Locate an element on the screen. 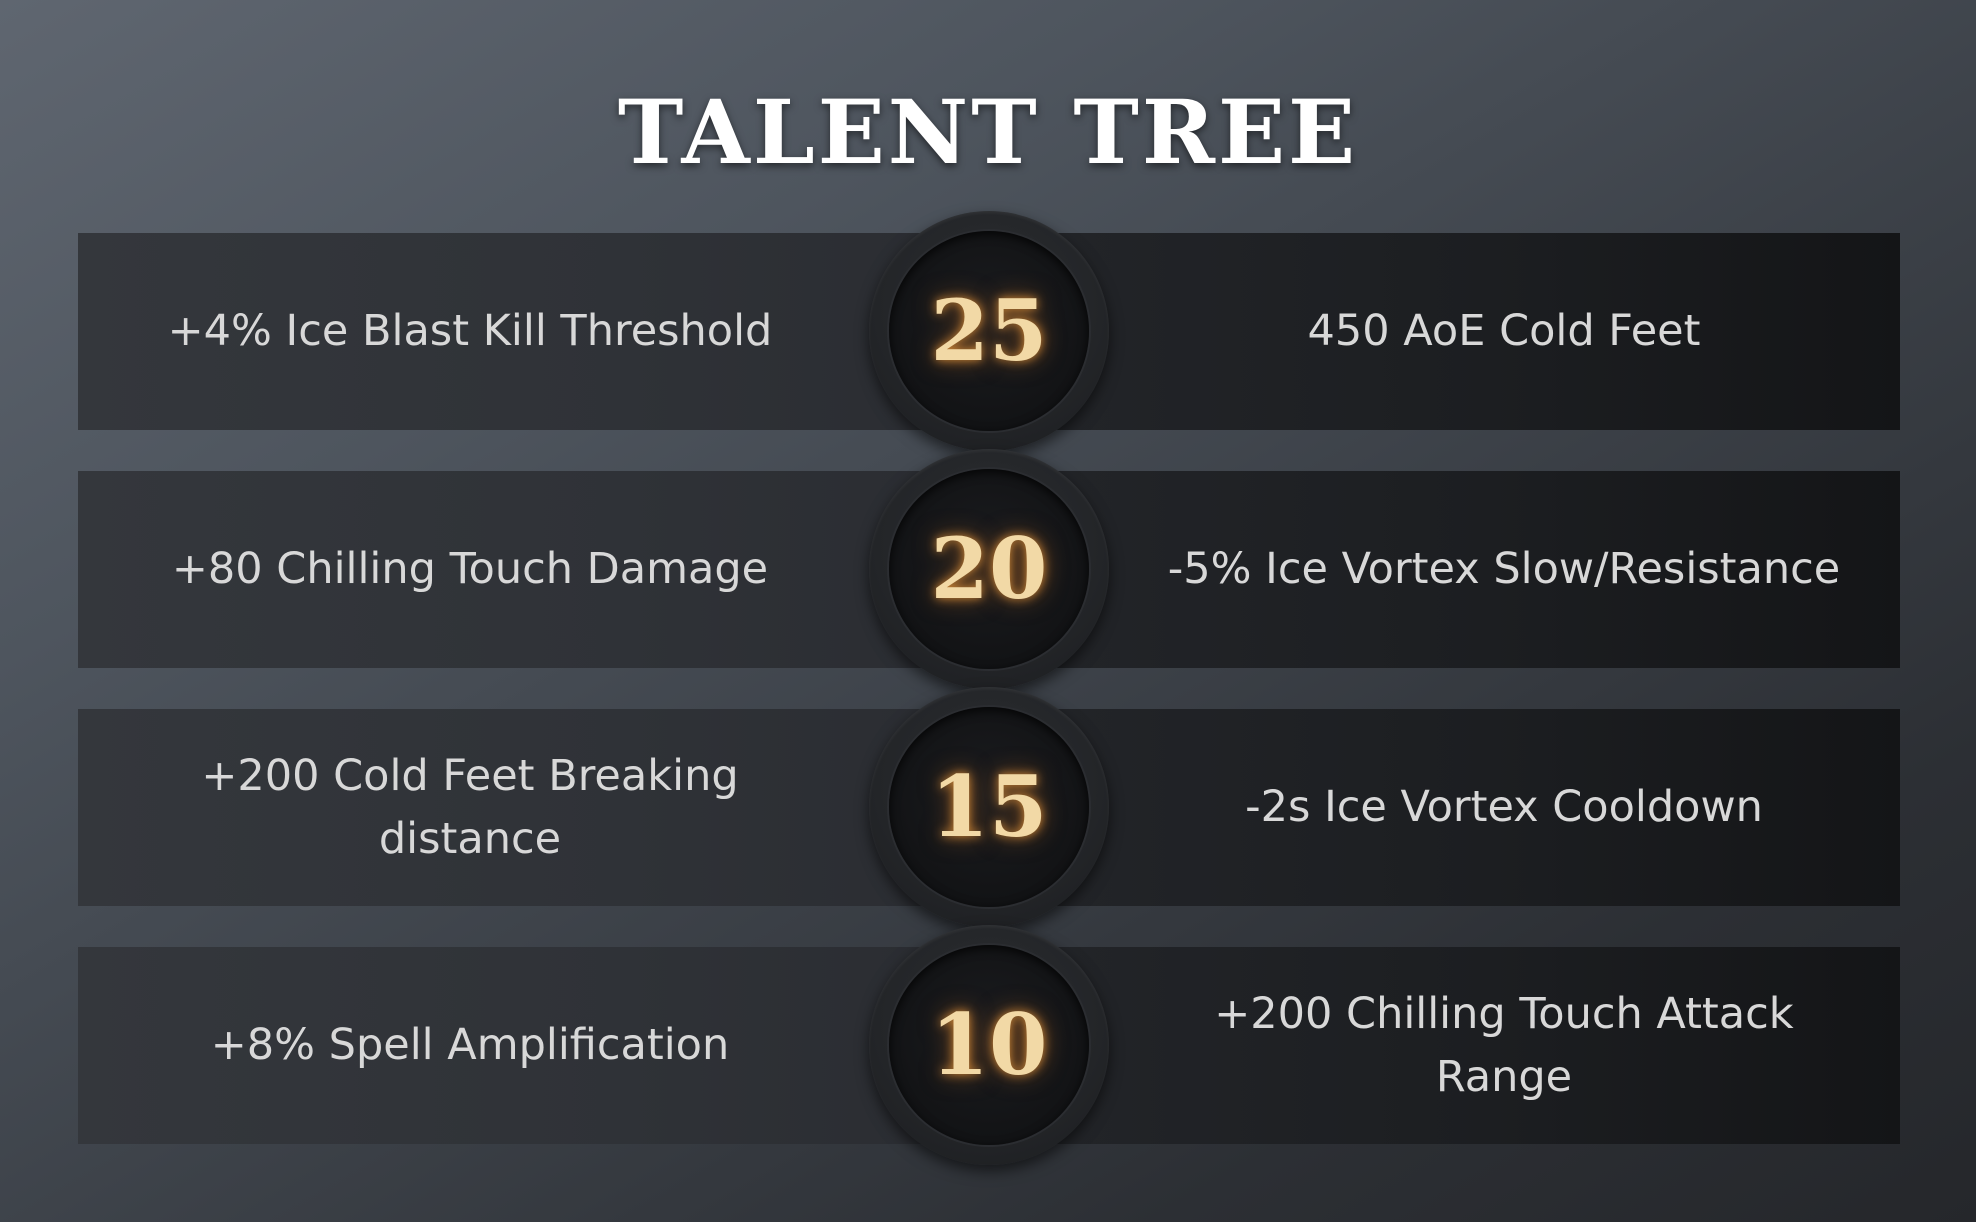 The height and width of the screenshot is (1222, 1976). level-number: 15 is located at coordinates (989, 806).